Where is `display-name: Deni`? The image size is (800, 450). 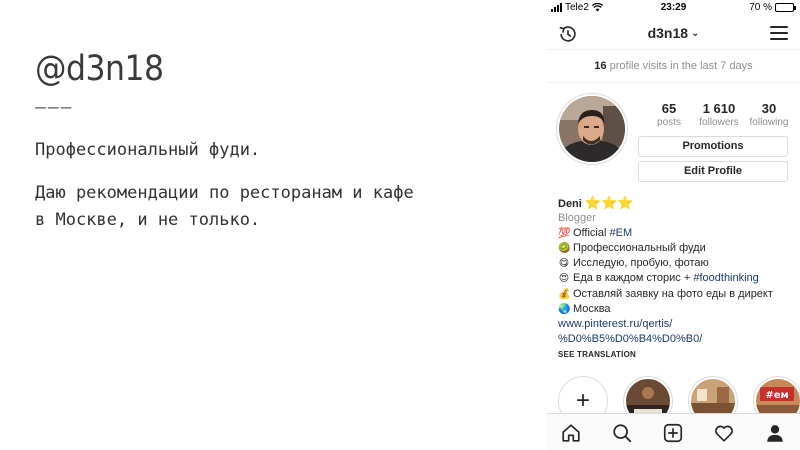
display-name: Deni is located at coordinates (570, 204).